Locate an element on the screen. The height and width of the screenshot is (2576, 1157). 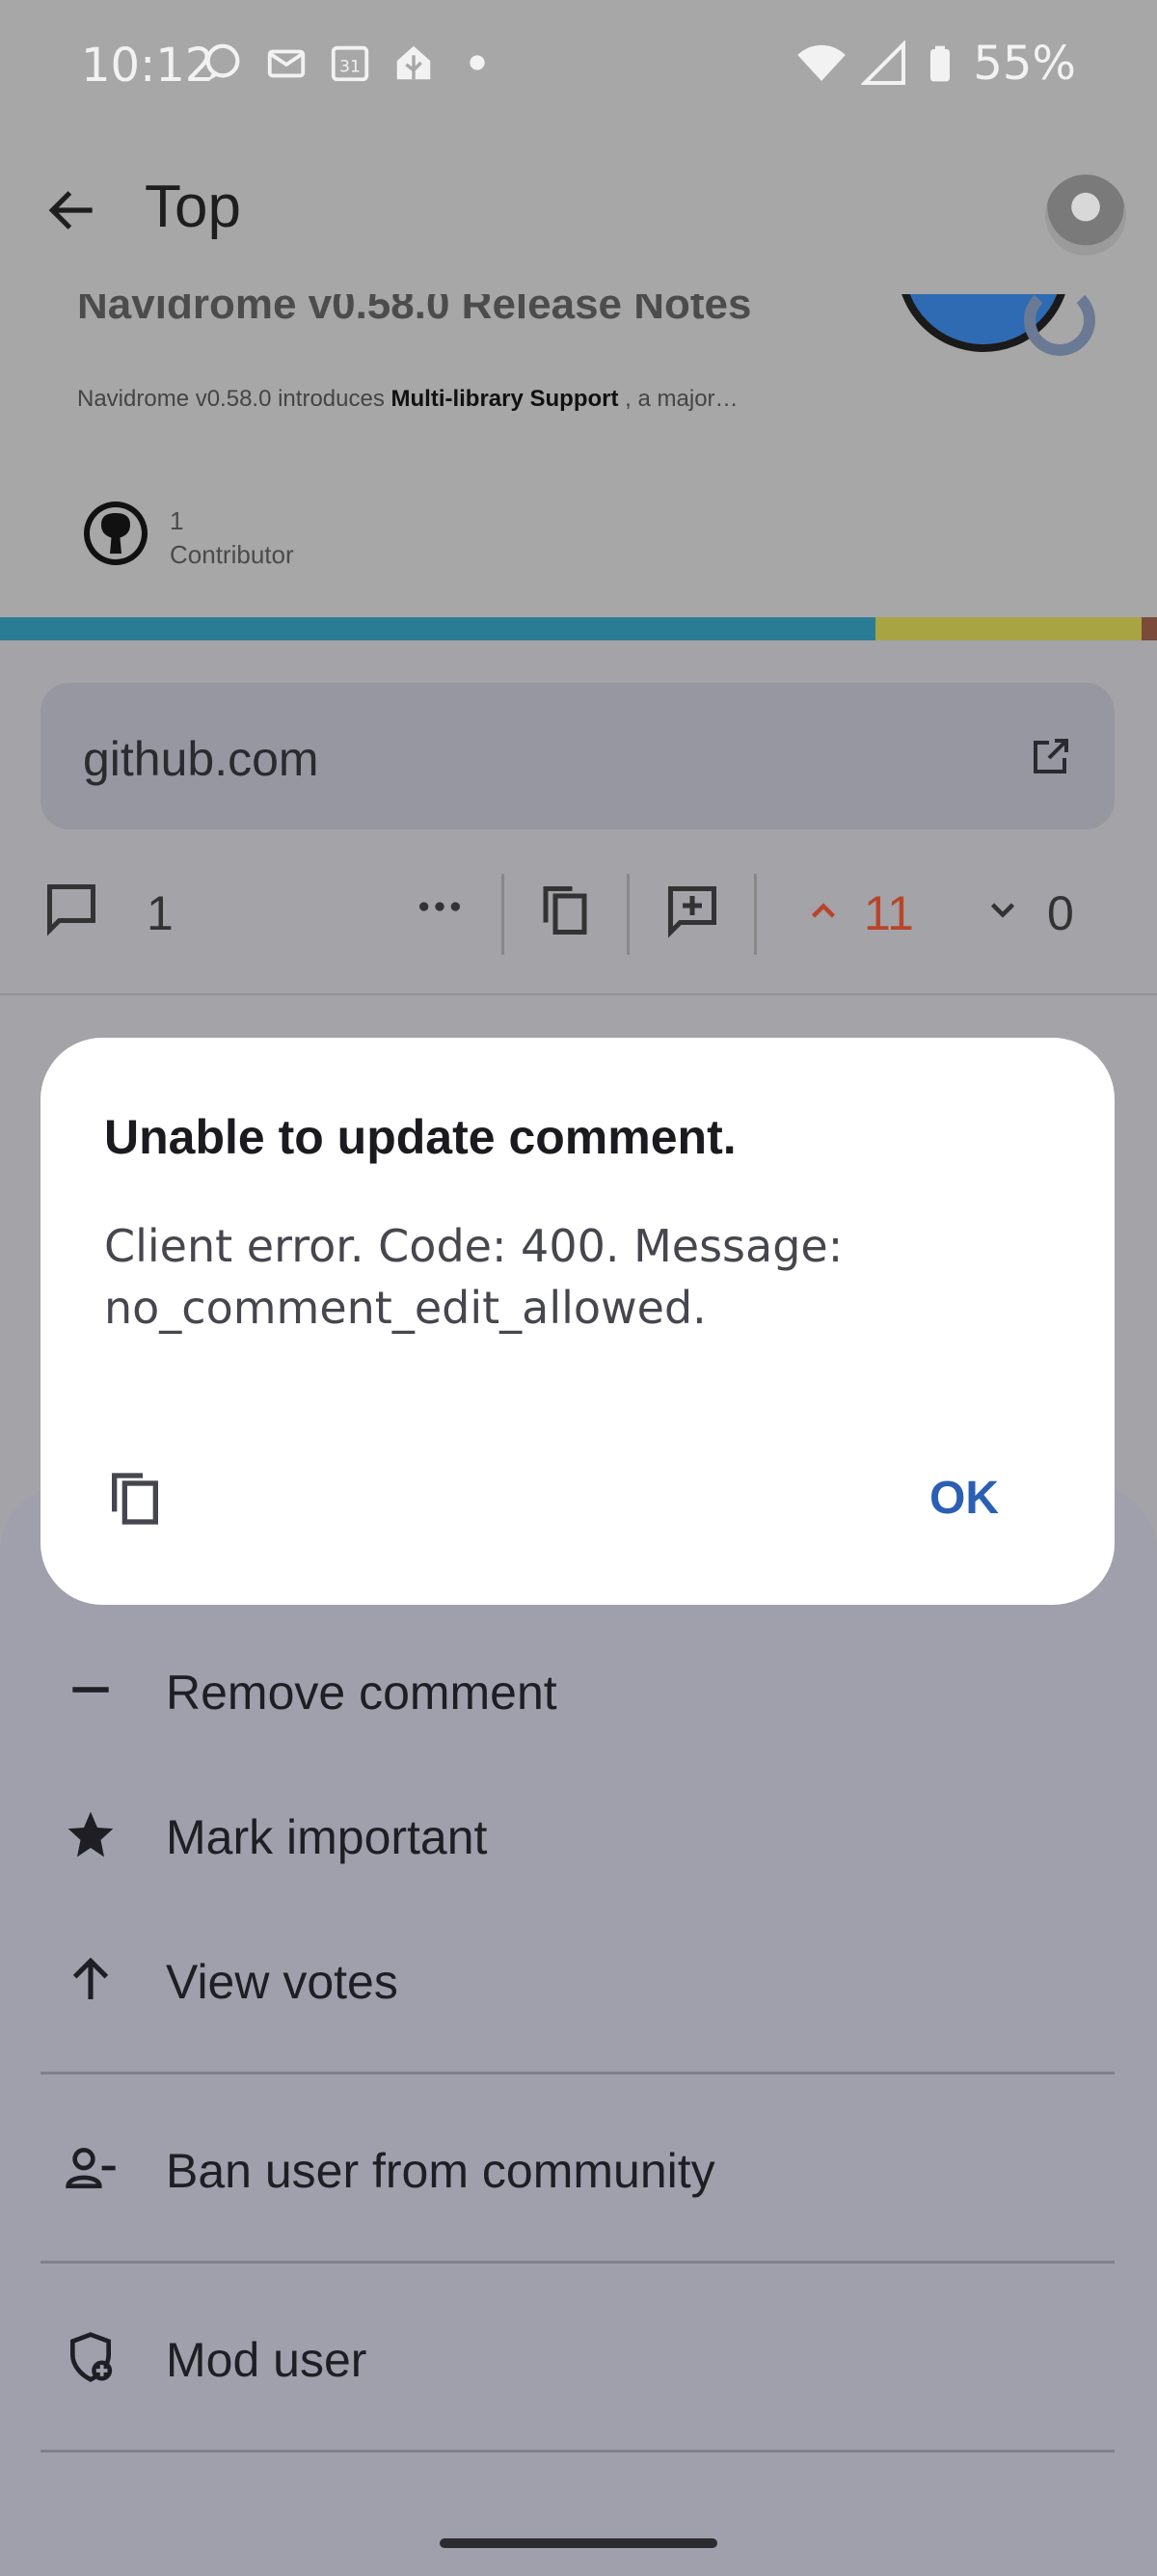
cellular-signal-icon is located at coordinates (883, 63).